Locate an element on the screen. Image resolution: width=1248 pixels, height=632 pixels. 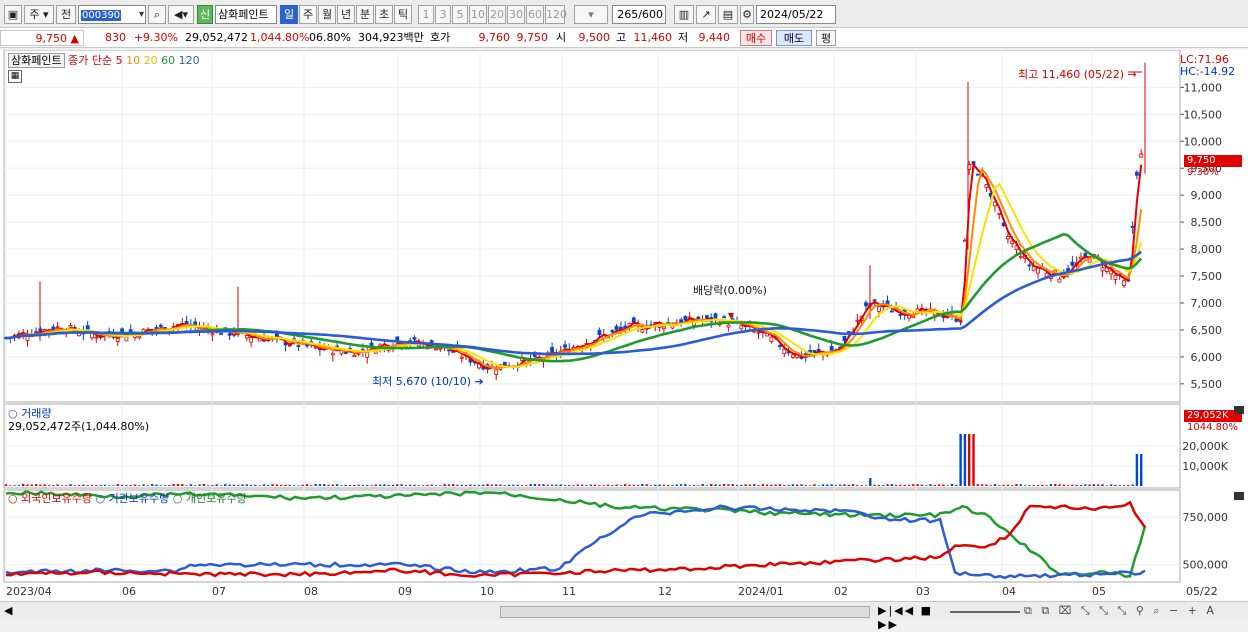
holding-tick-label: 750,000 is located at coordinates (1206, 517).